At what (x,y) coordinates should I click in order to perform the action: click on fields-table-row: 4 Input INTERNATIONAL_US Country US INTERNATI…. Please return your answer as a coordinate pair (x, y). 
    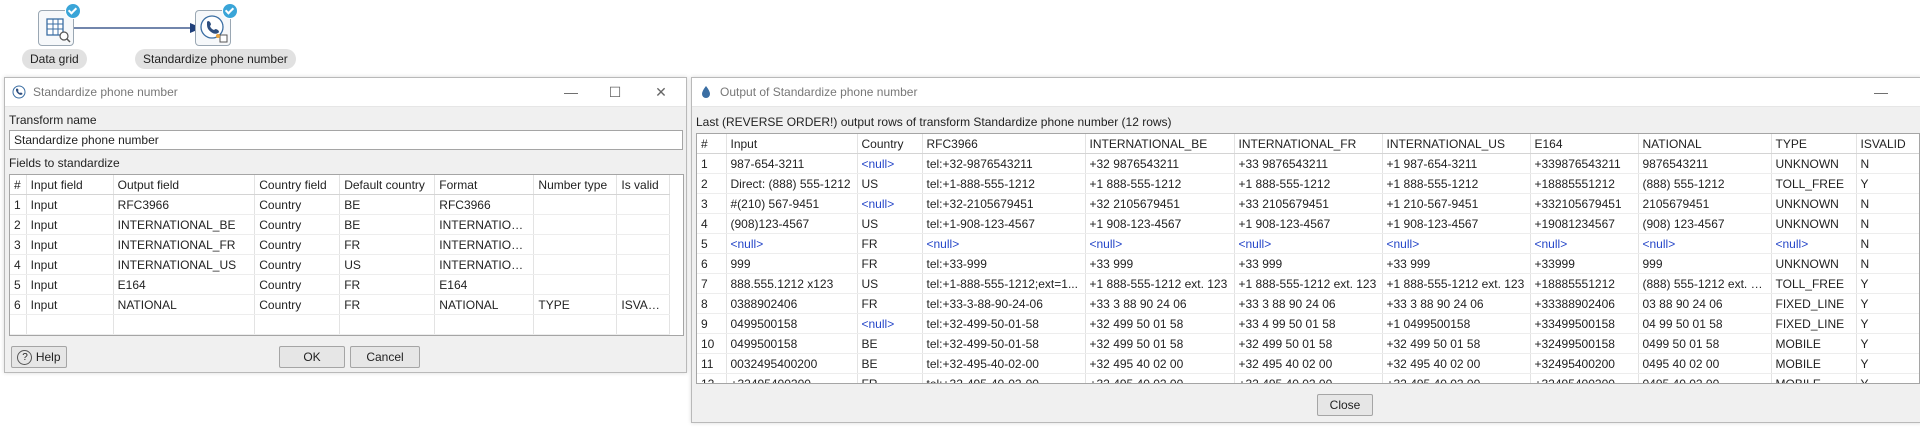
    Looking at the image, I should click on (340, 264).